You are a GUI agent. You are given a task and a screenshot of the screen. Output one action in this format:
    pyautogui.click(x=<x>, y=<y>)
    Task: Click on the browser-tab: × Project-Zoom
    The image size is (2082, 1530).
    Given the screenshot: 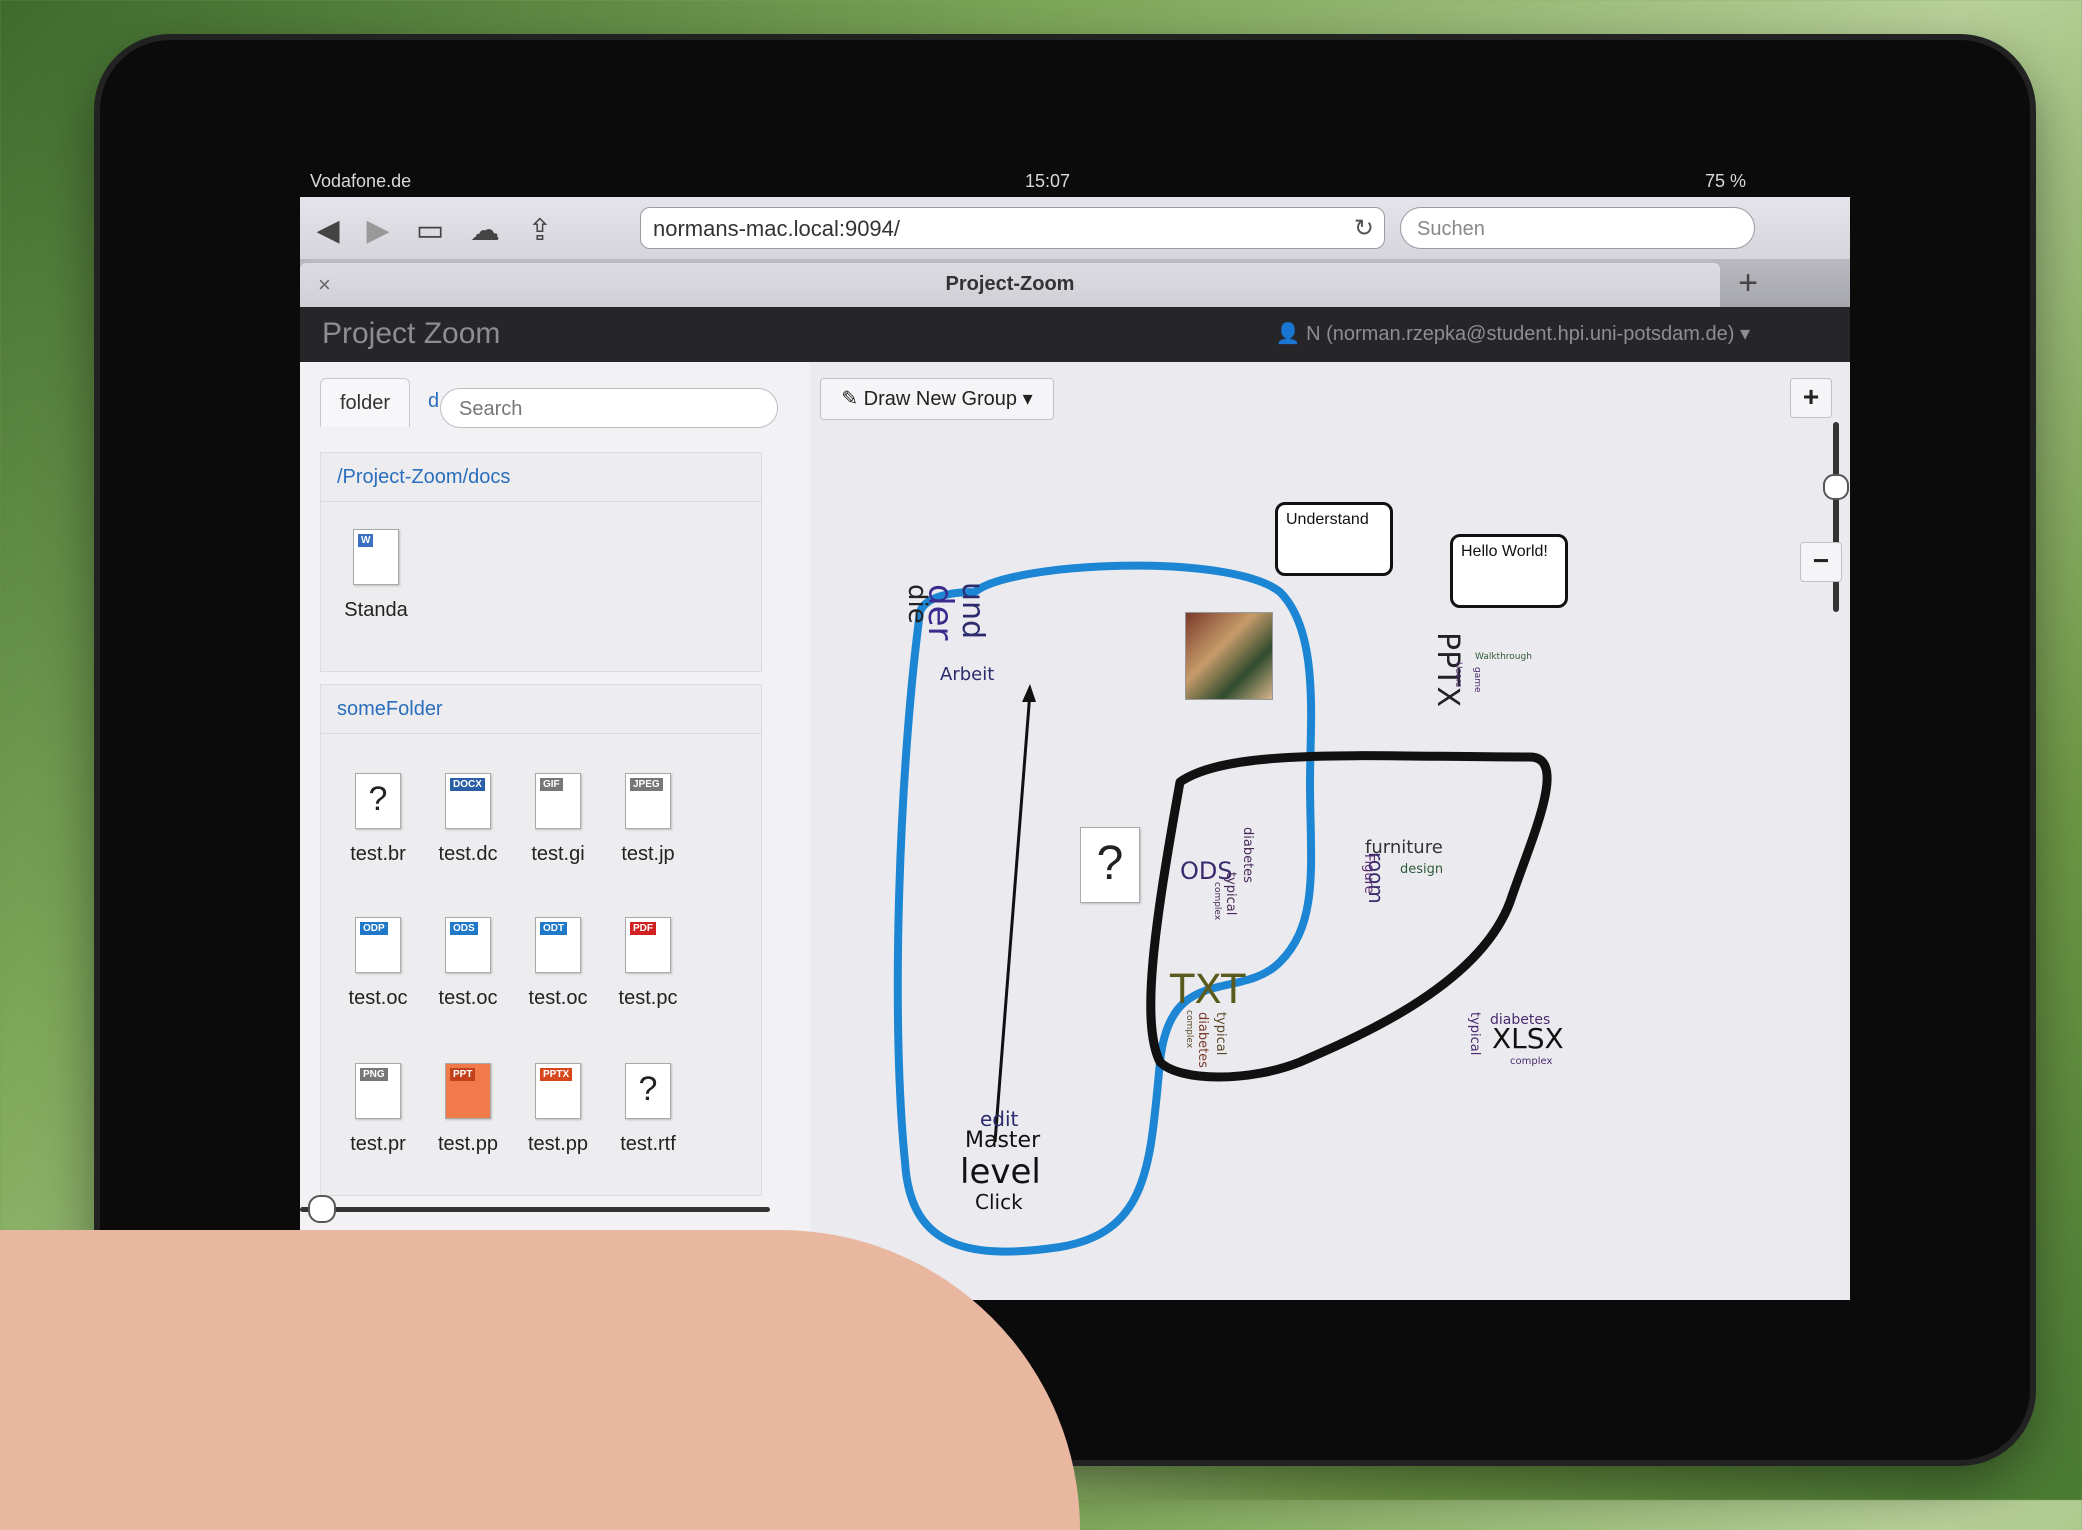 What is the action you would take?
    pyautogui.click(x=1010, y=285)
    